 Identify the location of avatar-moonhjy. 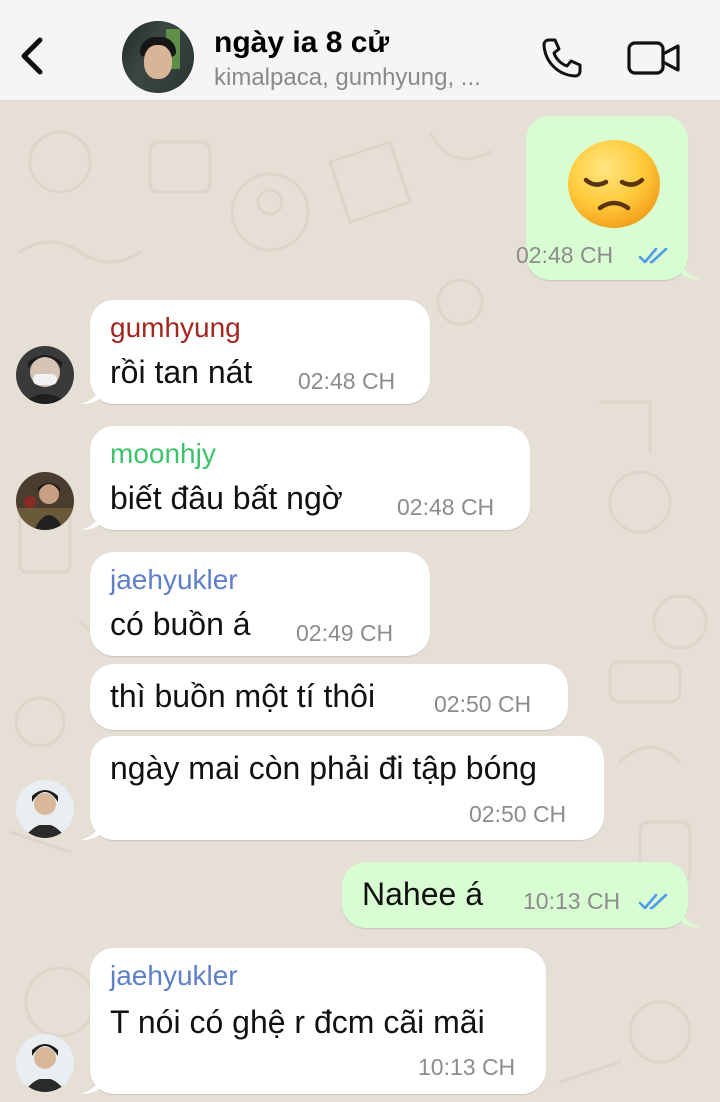
(45, 501).